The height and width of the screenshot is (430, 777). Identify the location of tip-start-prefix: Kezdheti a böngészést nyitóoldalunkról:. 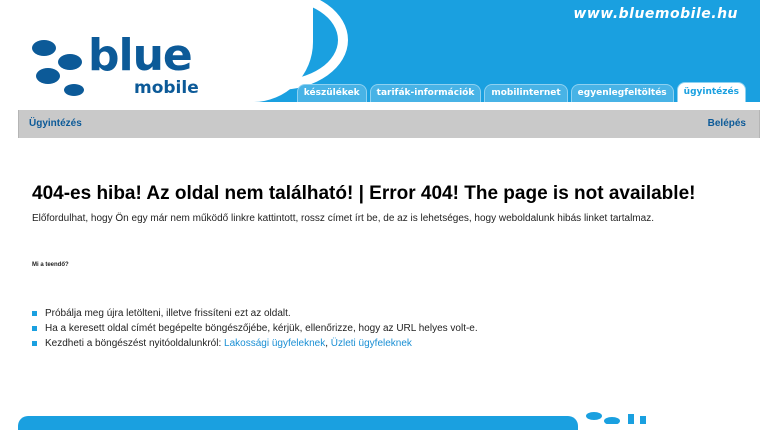
(135, 343).